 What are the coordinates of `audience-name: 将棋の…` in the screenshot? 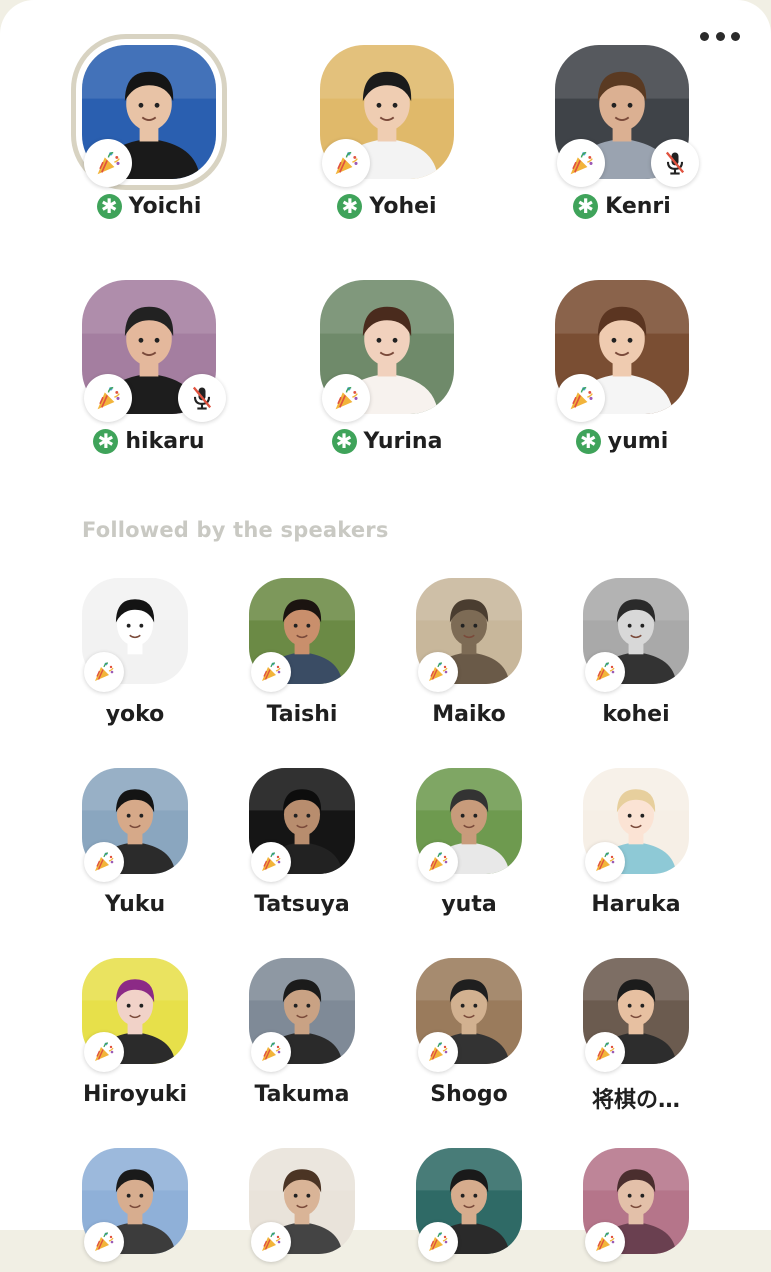 It's located at (635, 1100).